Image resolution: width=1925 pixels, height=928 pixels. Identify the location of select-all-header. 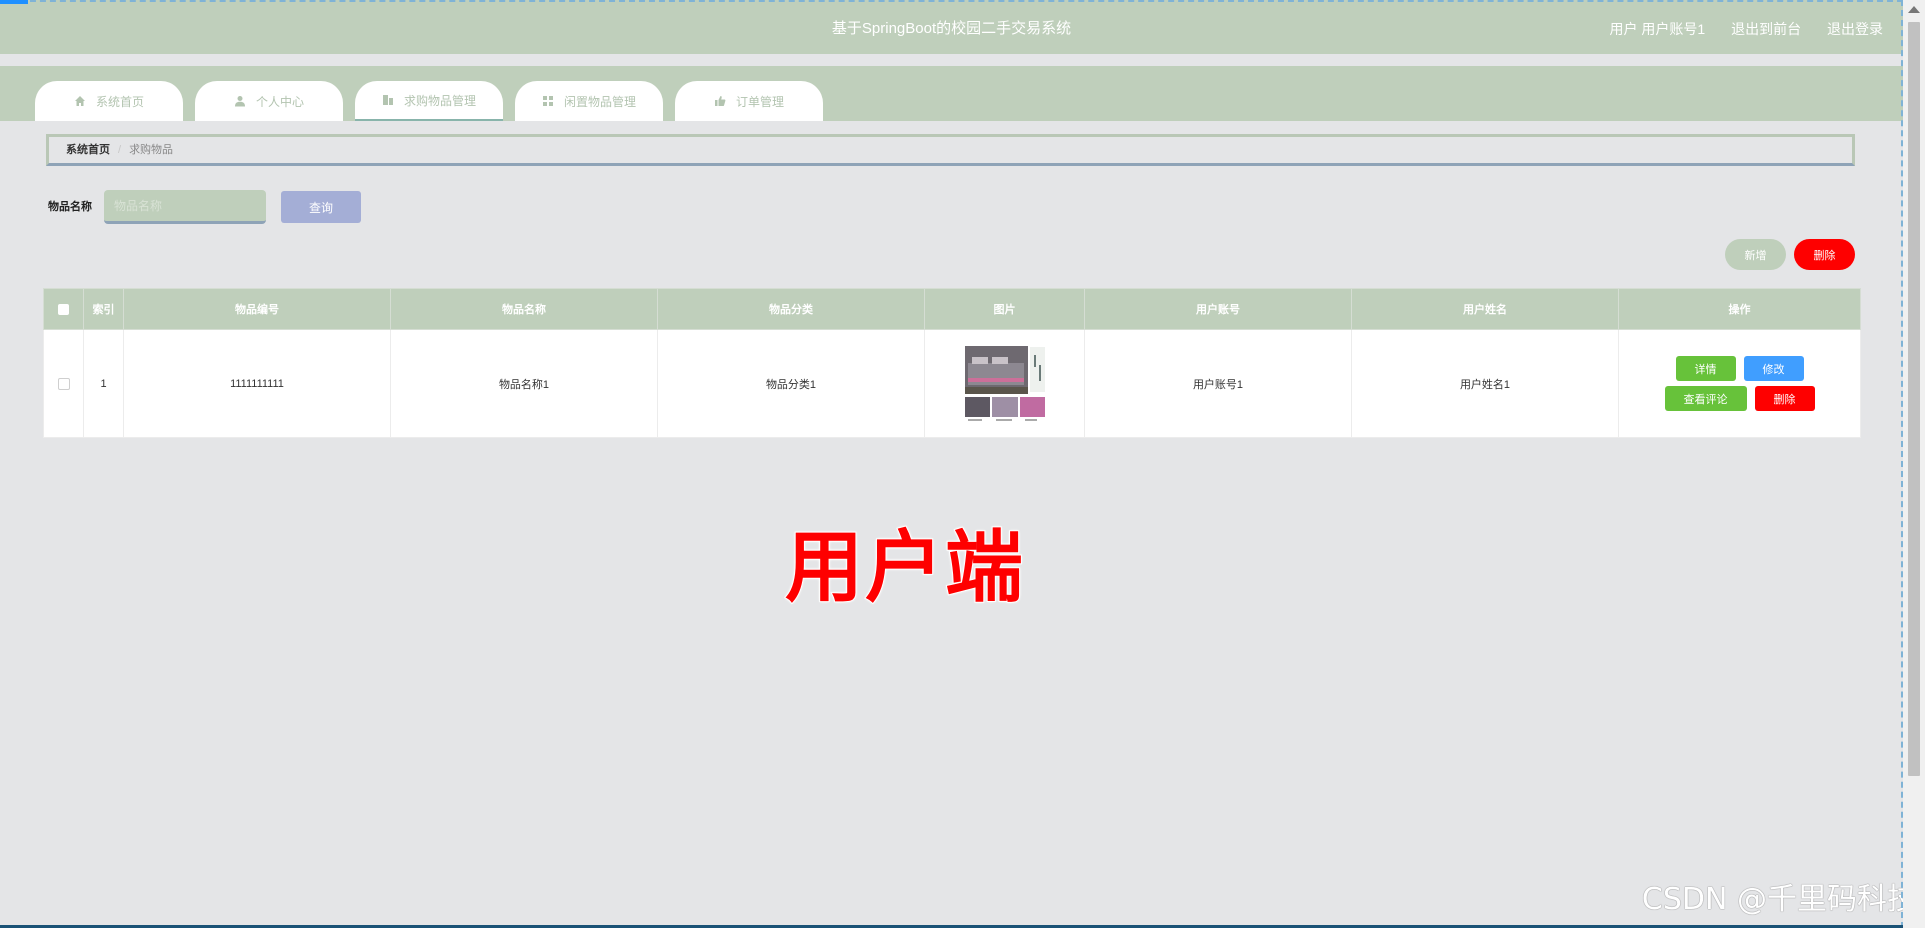
(63, 309).